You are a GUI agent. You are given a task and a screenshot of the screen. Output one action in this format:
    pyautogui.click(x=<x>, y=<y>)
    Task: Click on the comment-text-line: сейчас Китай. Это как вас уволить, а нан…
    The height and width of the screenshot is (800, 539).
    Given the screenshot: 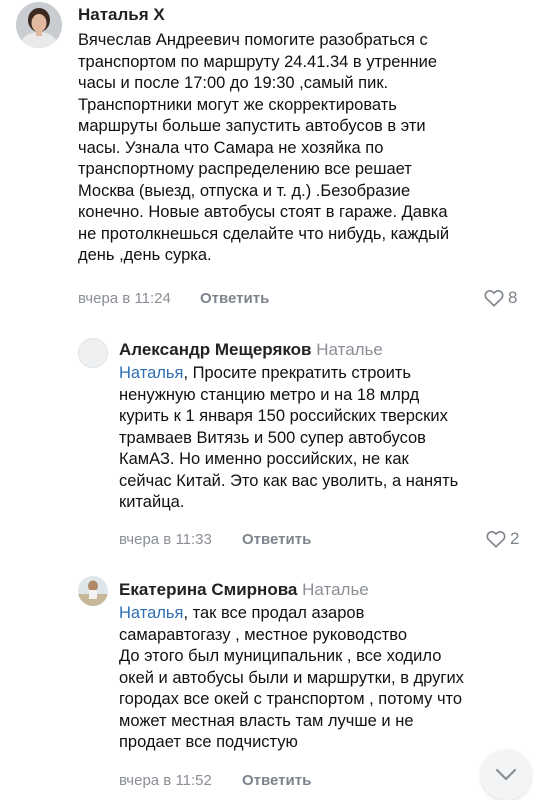 What is the action you would take?
    pyautogui.click(x=289, y=480)
    